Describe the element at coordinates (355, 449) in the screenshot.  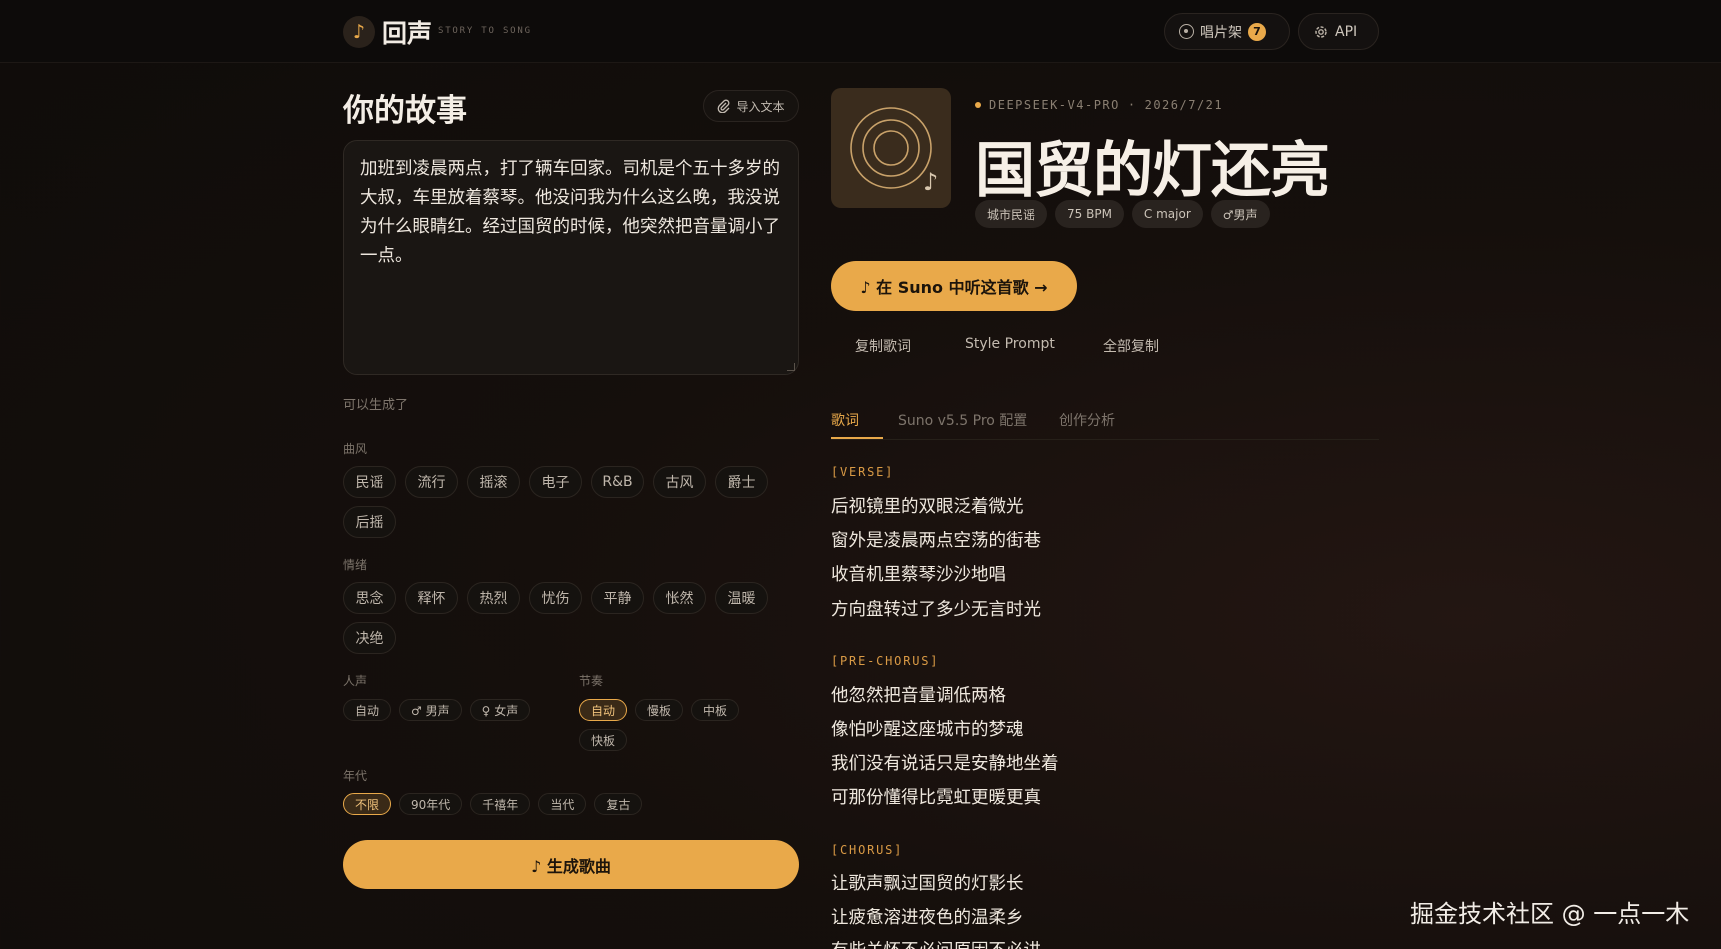
I see `genre-label: 曲风` at that location.